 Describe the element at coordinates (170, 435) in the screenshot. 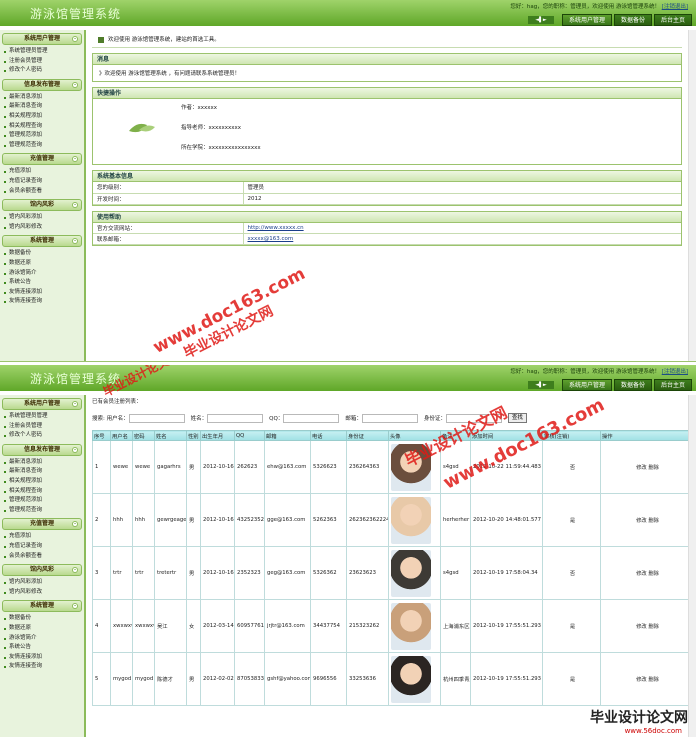

I see `column-header: 姓名` at that location.